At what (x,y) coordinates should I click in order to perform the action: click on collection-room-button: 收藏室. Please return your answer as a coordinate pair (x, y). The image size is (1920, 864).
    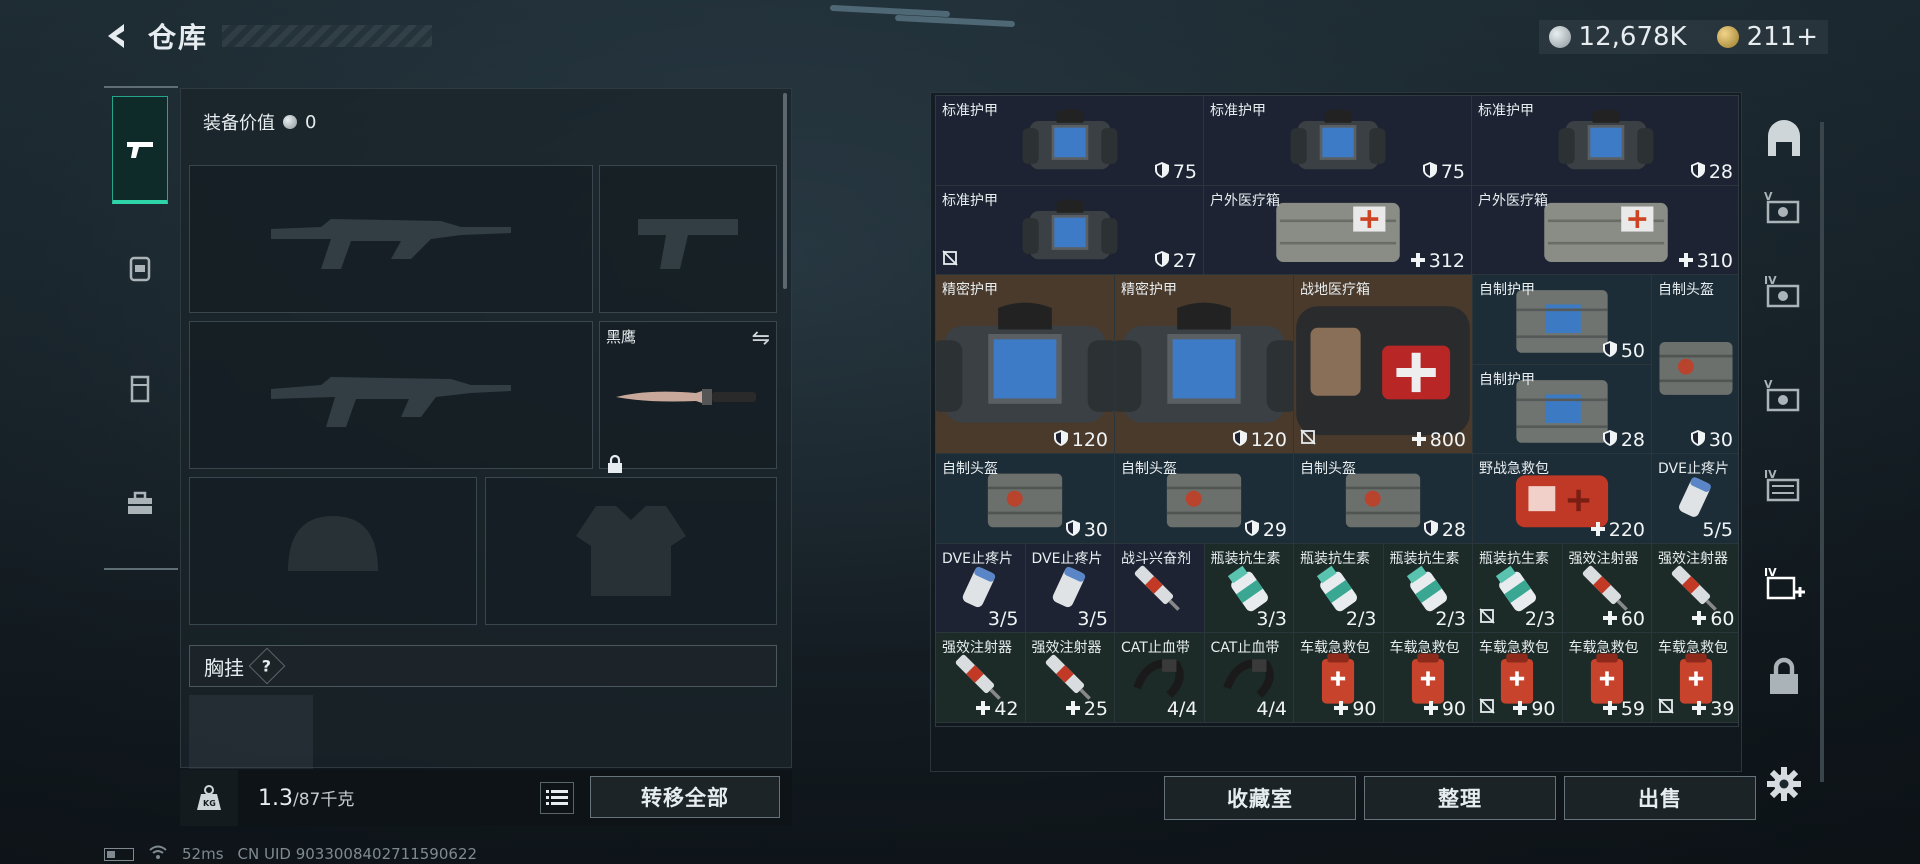
    Looking at the image, I should click on (1260, 798).